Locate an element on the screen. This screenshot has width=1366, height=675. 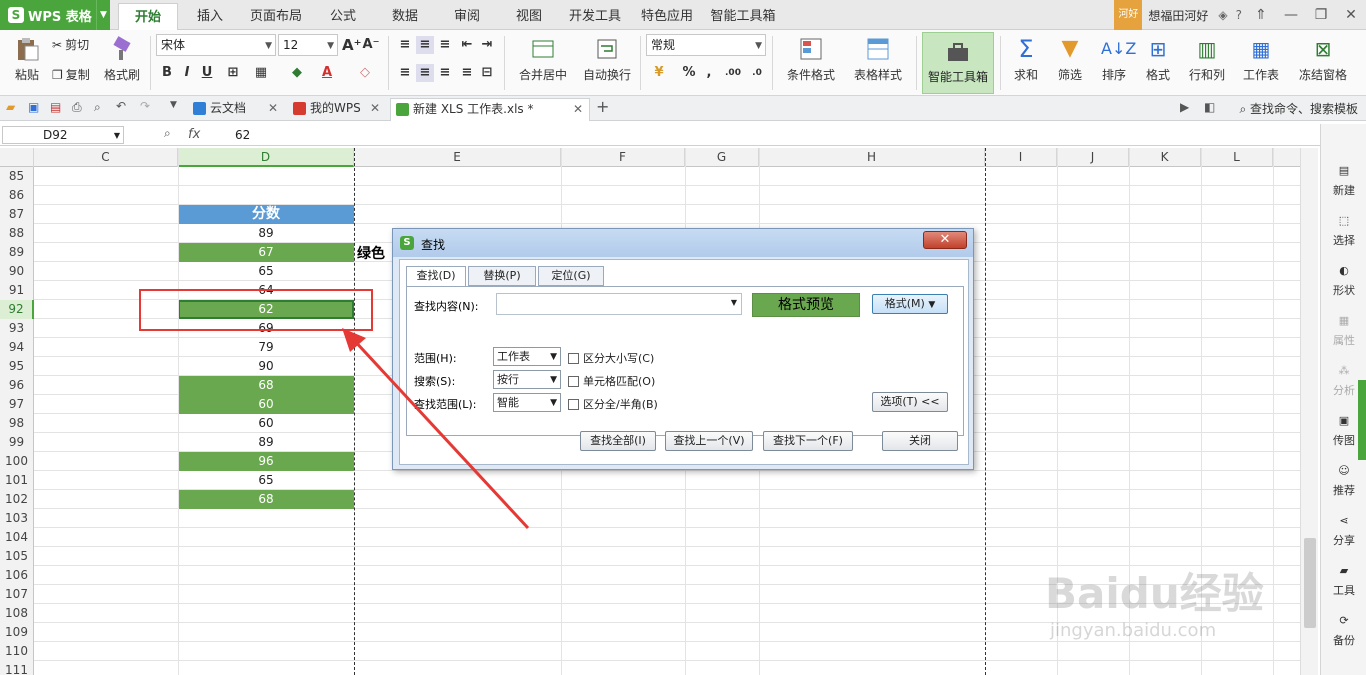
align-bottom-icon: ≡ is located at coordinates (445, 45).